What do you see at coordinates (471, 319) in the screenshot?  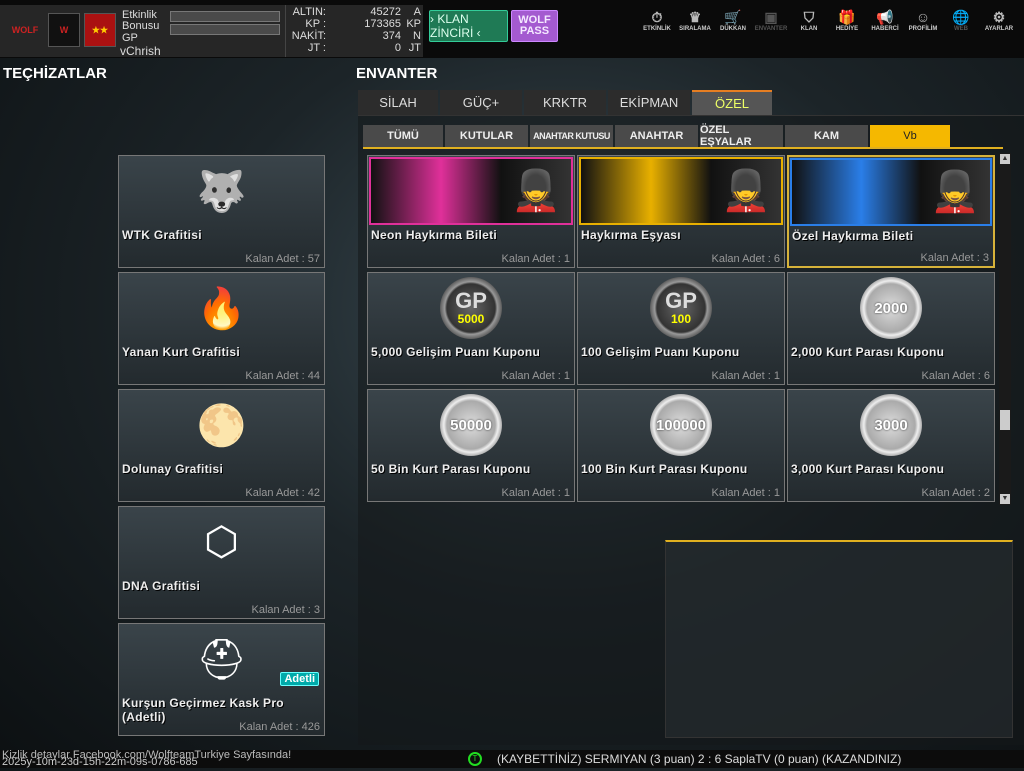 I see `coin-value: 5000` at bounding box center [471, 319].